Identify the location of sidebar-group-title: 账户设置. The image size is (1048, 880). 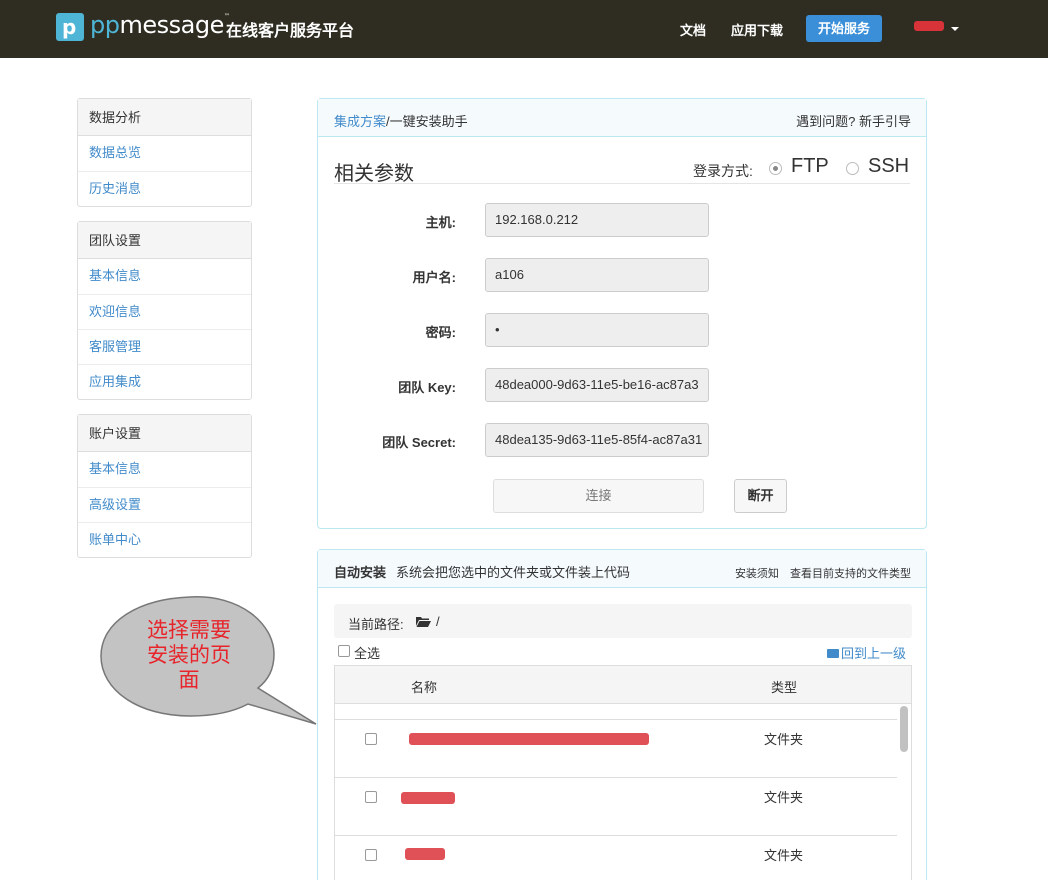
(164, 433).